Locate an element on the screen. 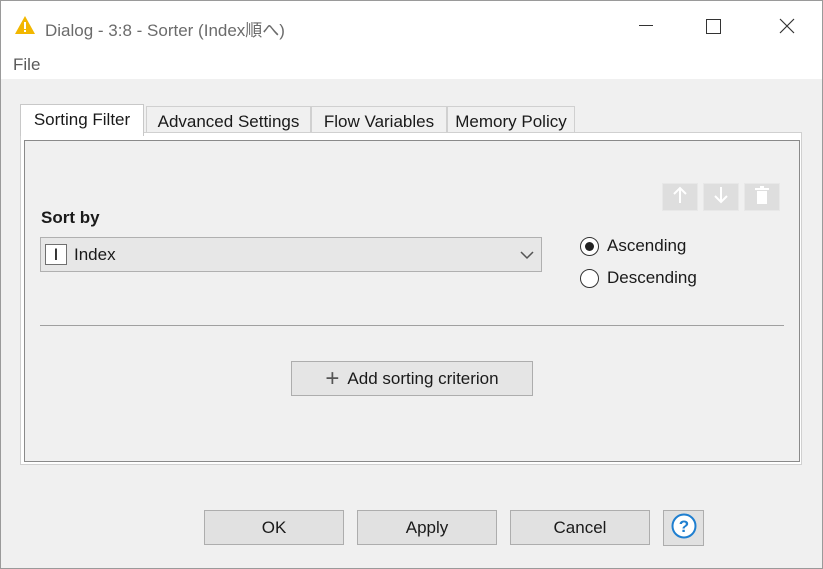  help-button: ? is located at coordinates (683, 528).